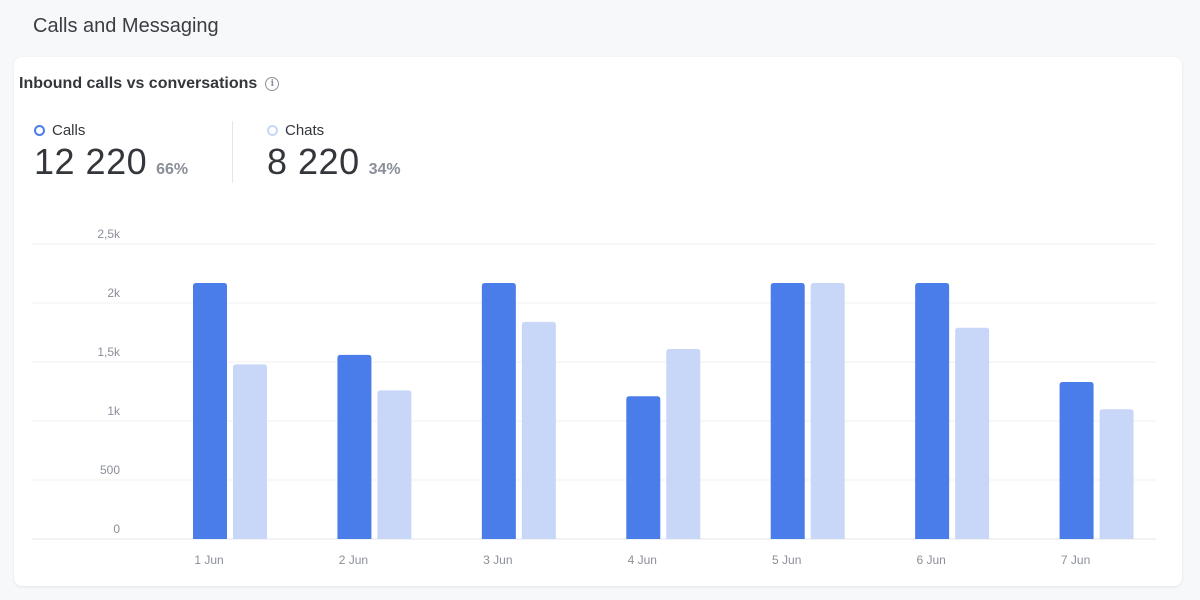  What do you see at coordinates (116, 529) in the screenshot?
I see `y-tick-label: 0` at bounding box center [116, 529].